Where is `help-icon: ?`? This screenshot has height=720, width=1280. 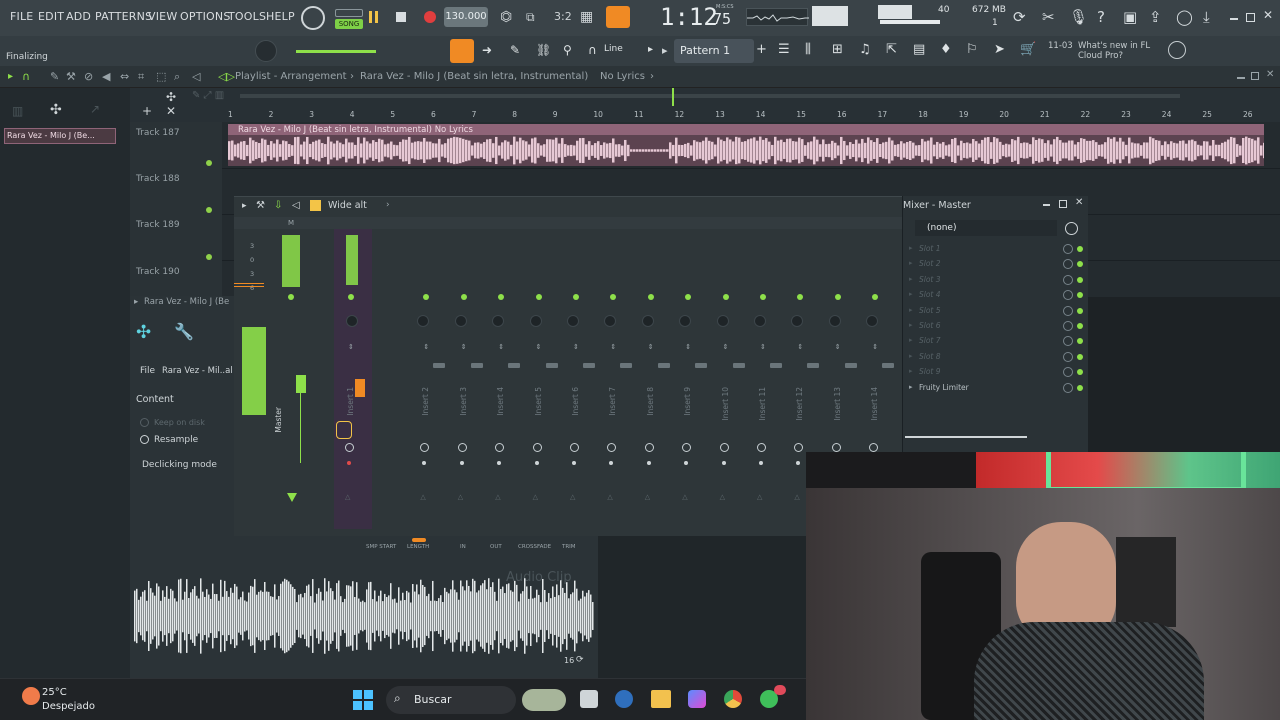 help-icon: ? is located at coordinates (1101, 17).